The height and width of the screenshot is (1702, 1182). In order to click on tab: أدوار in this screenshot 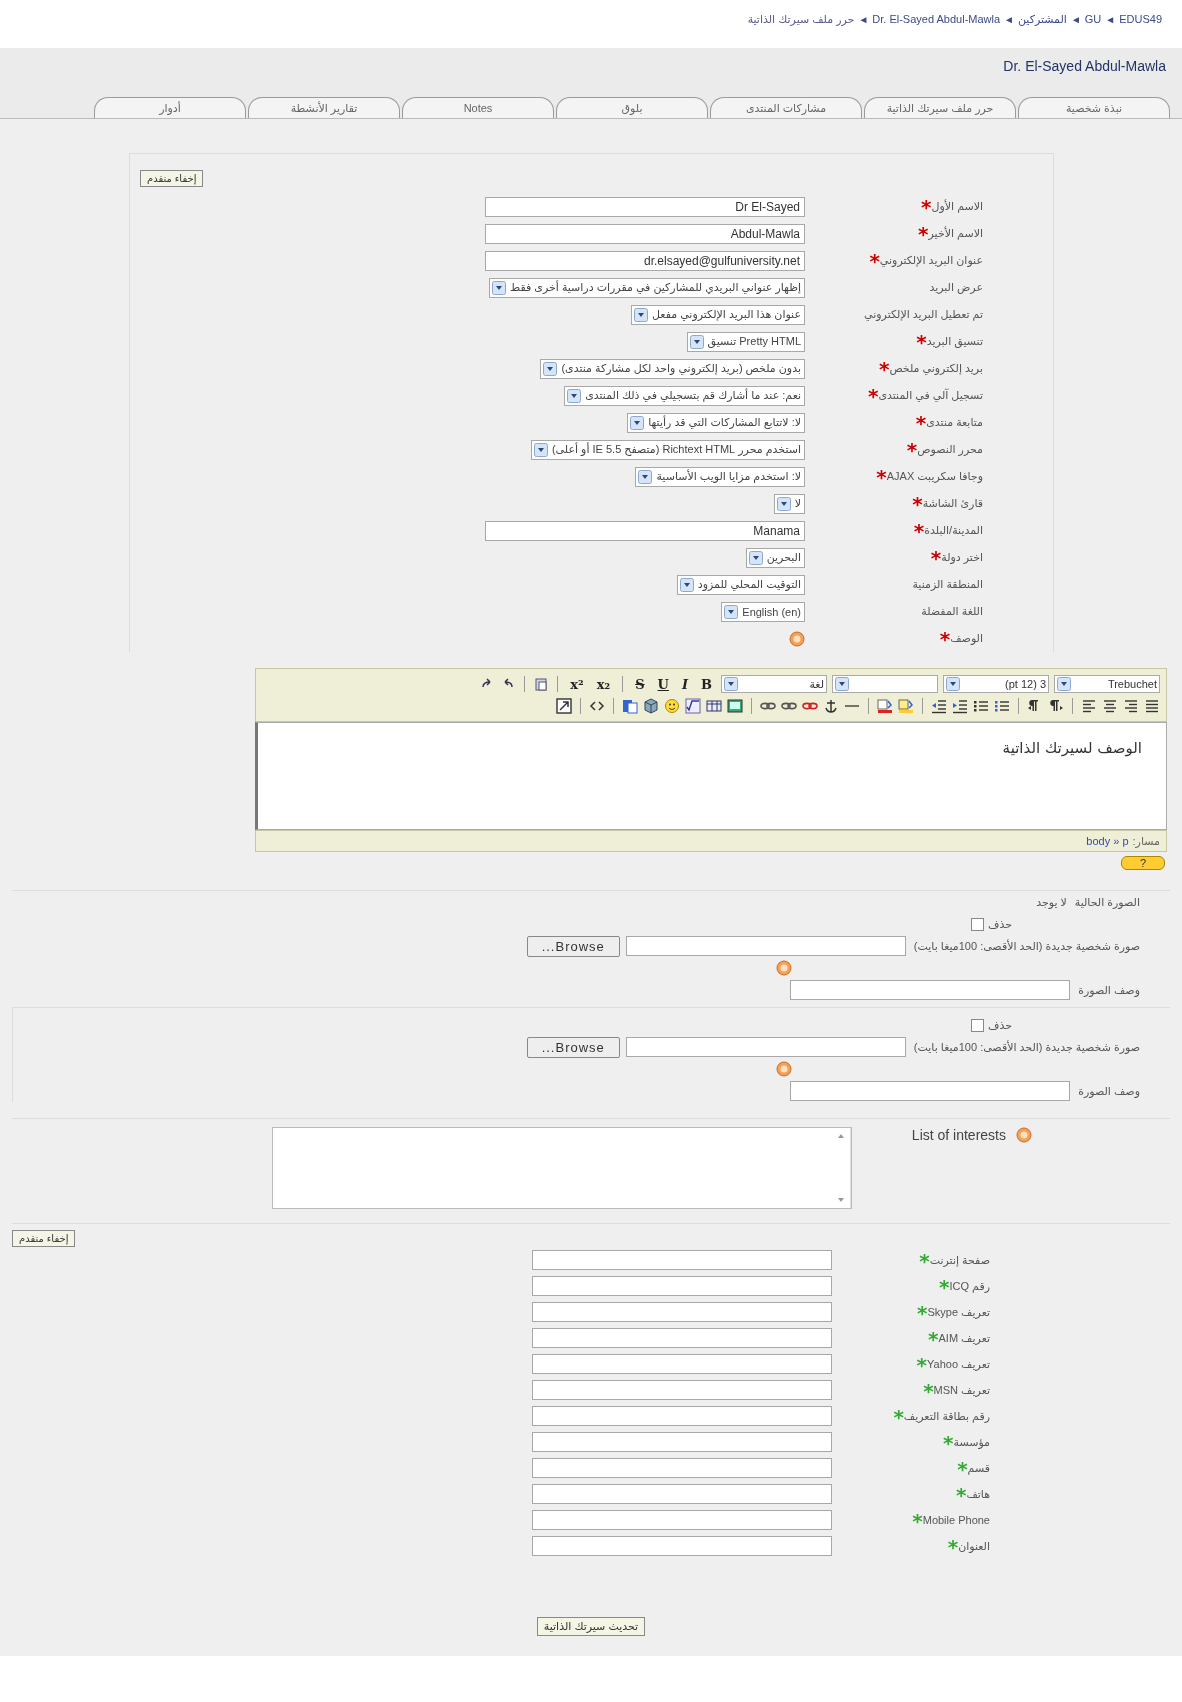, I will do `click(170, 107)`.